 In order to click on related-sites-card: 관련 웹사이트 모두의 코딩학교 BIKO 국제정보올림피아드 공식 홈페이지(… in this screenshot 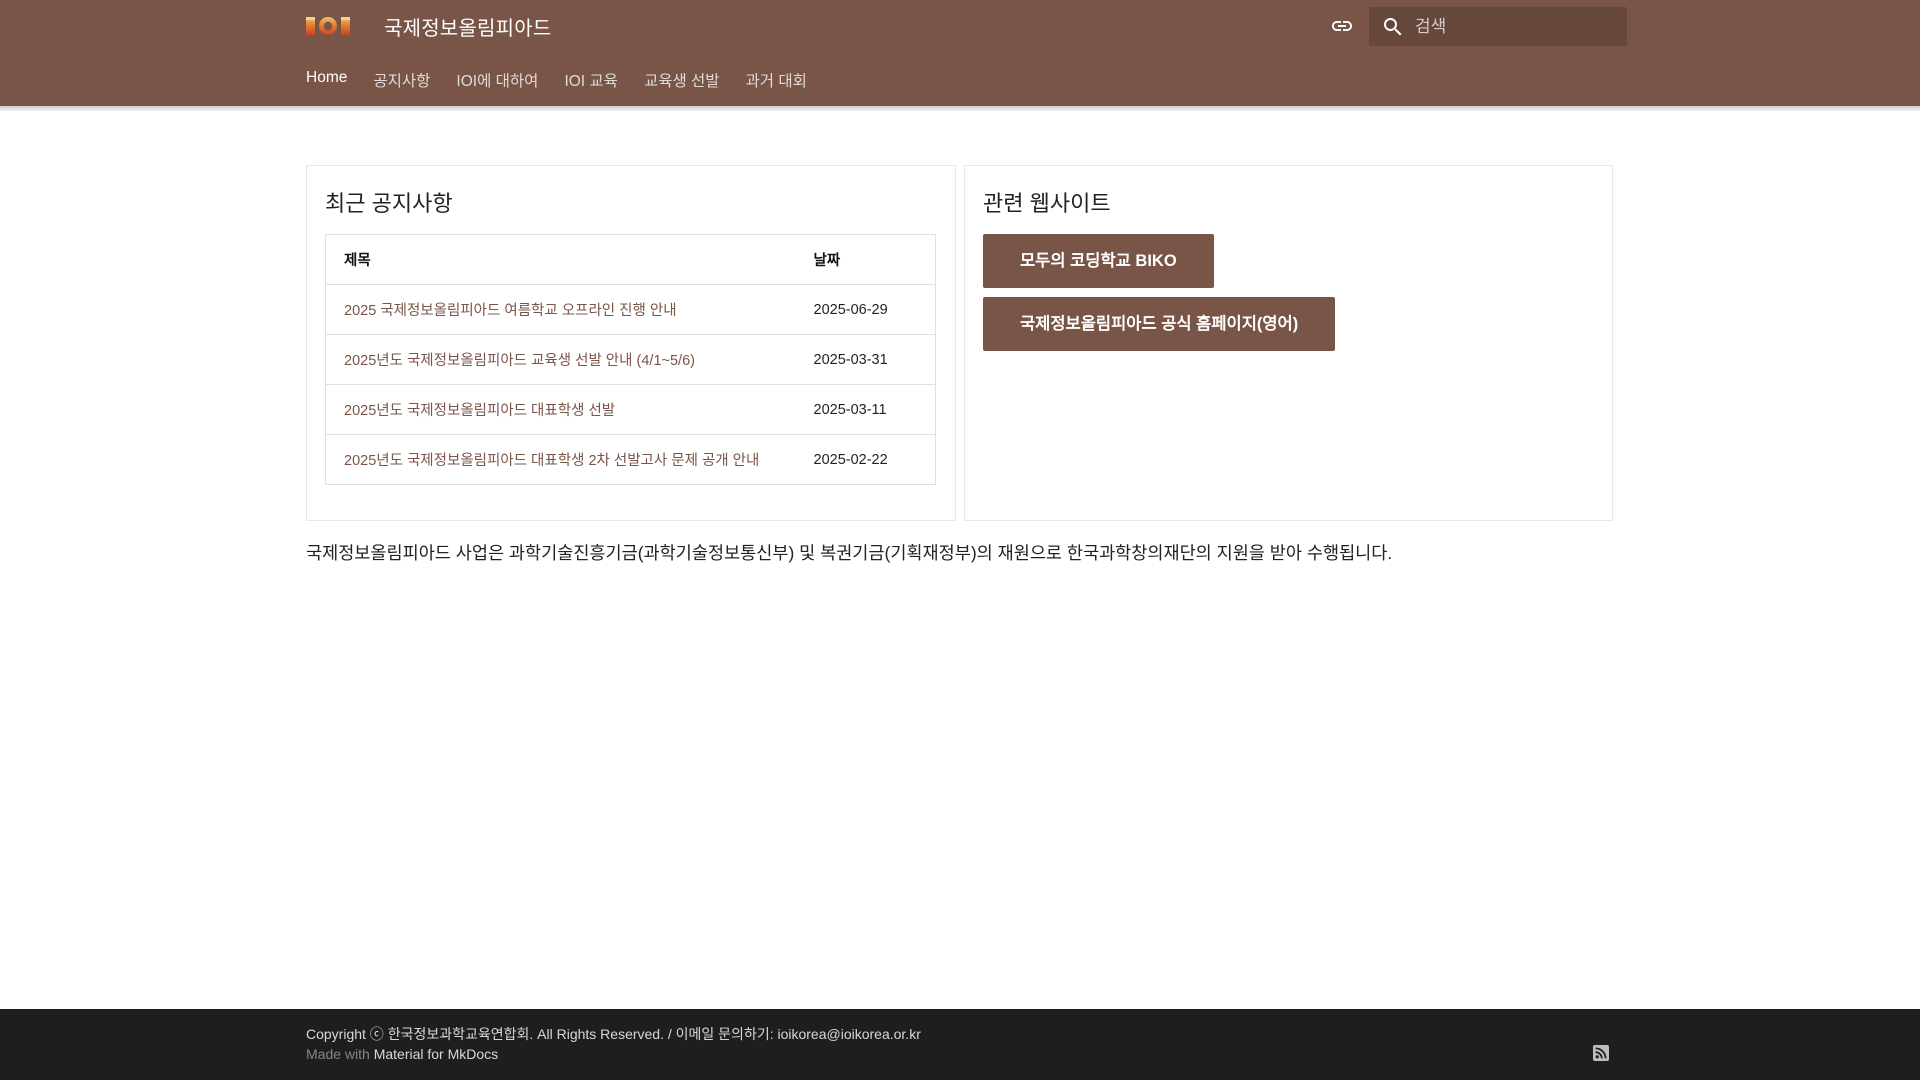, I will do `click(1288, 343)`.